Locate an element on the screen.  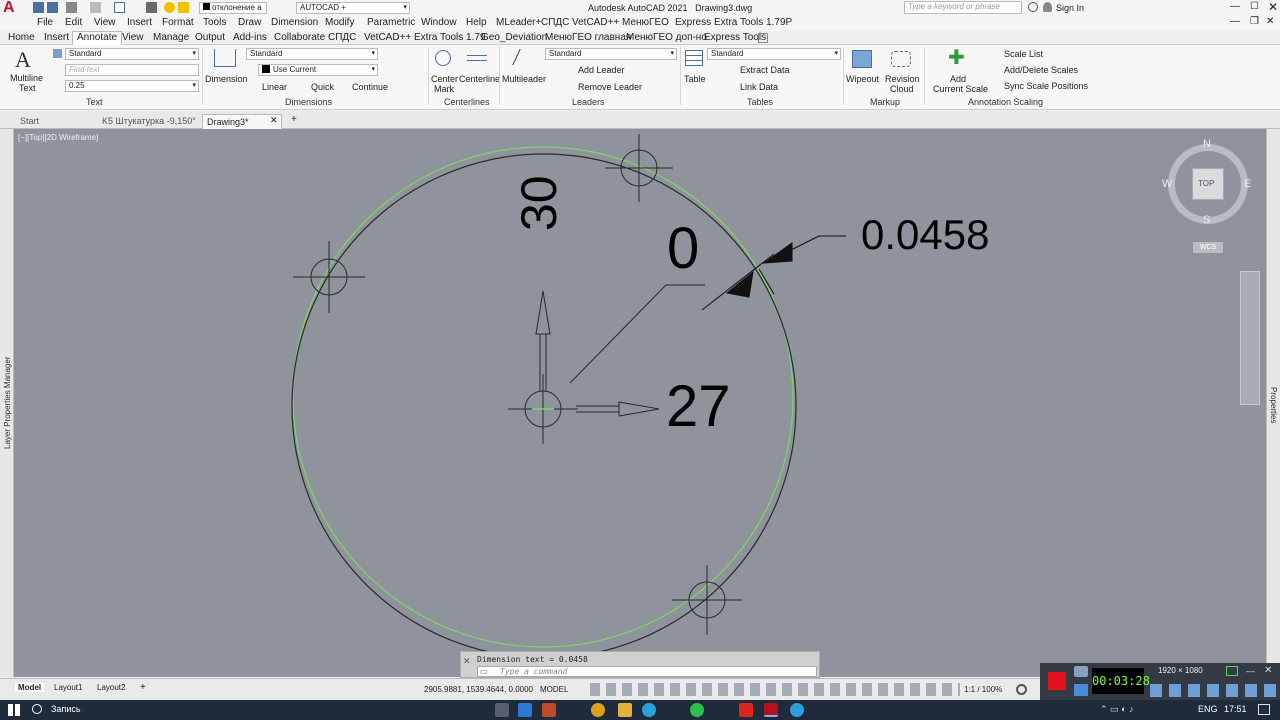
menu-spds: СПДС is located at coordinates (555, 22).